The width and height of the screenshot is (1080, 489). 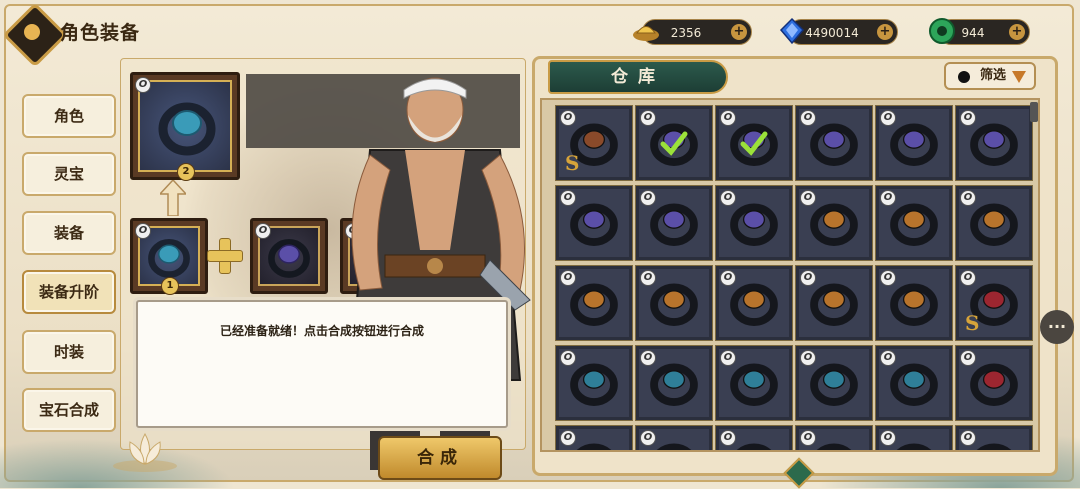 I want to click on filter-button: 筛选, so click(x=990, y=76).